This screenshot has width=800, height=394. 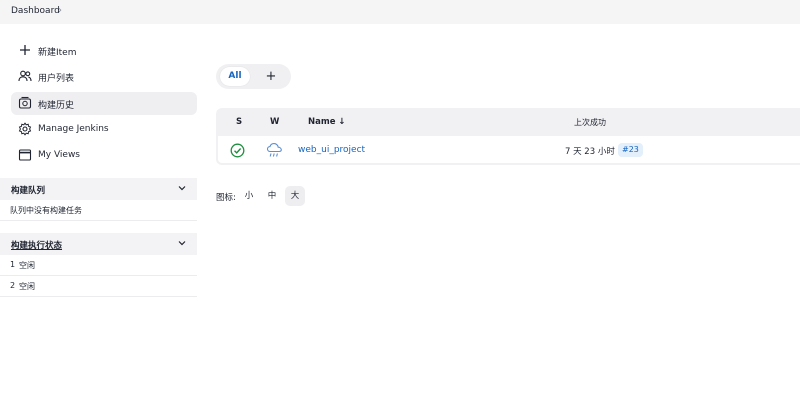 What do you see at coordinates (60, 10) in the screenshot?
I see `chevron-right-icon: ›` at bounding box center [60, 10].